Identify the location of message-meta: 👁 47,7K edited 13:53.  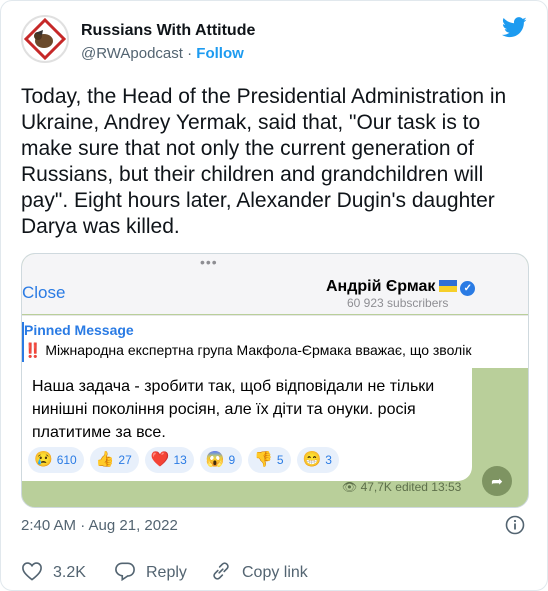
(401, 487).